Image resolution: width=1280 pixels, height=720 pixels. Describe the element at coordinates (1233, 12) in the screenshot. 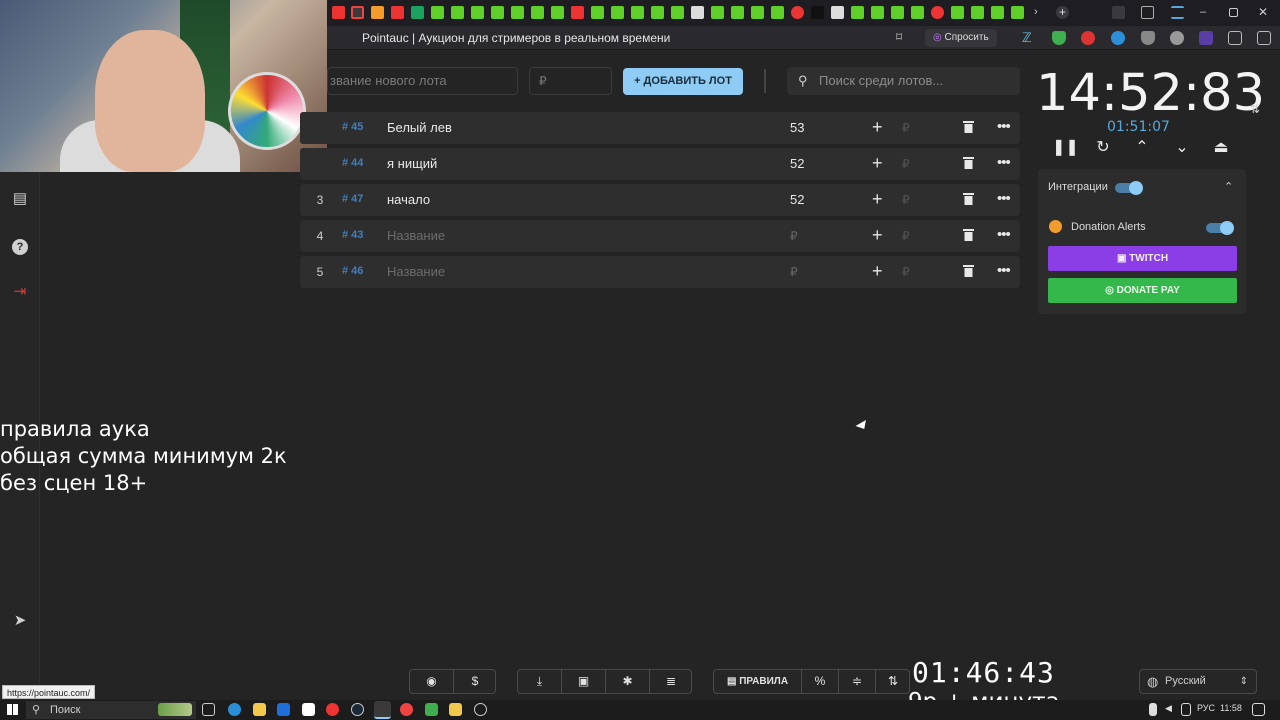

I see `maximize-icon` at that location.